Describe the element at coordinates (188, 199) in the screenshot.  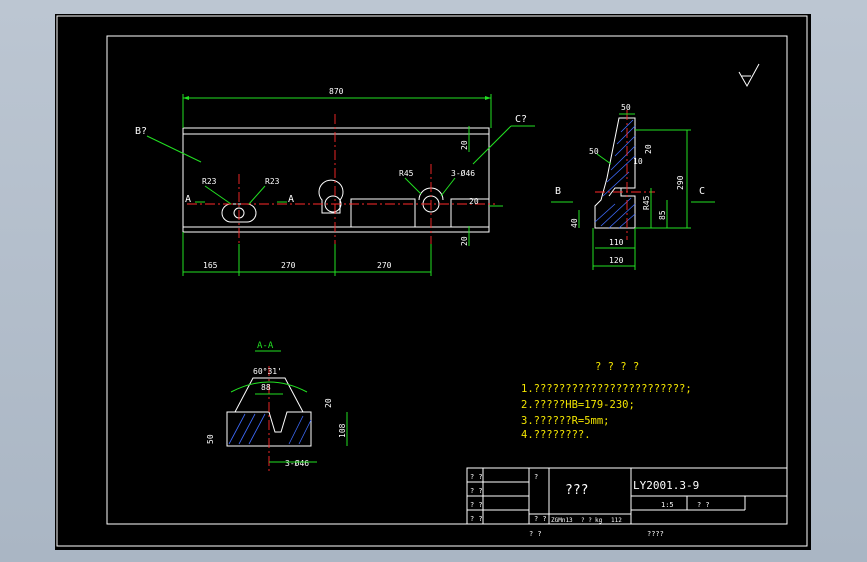
I see `section-a-left: A` at that location.